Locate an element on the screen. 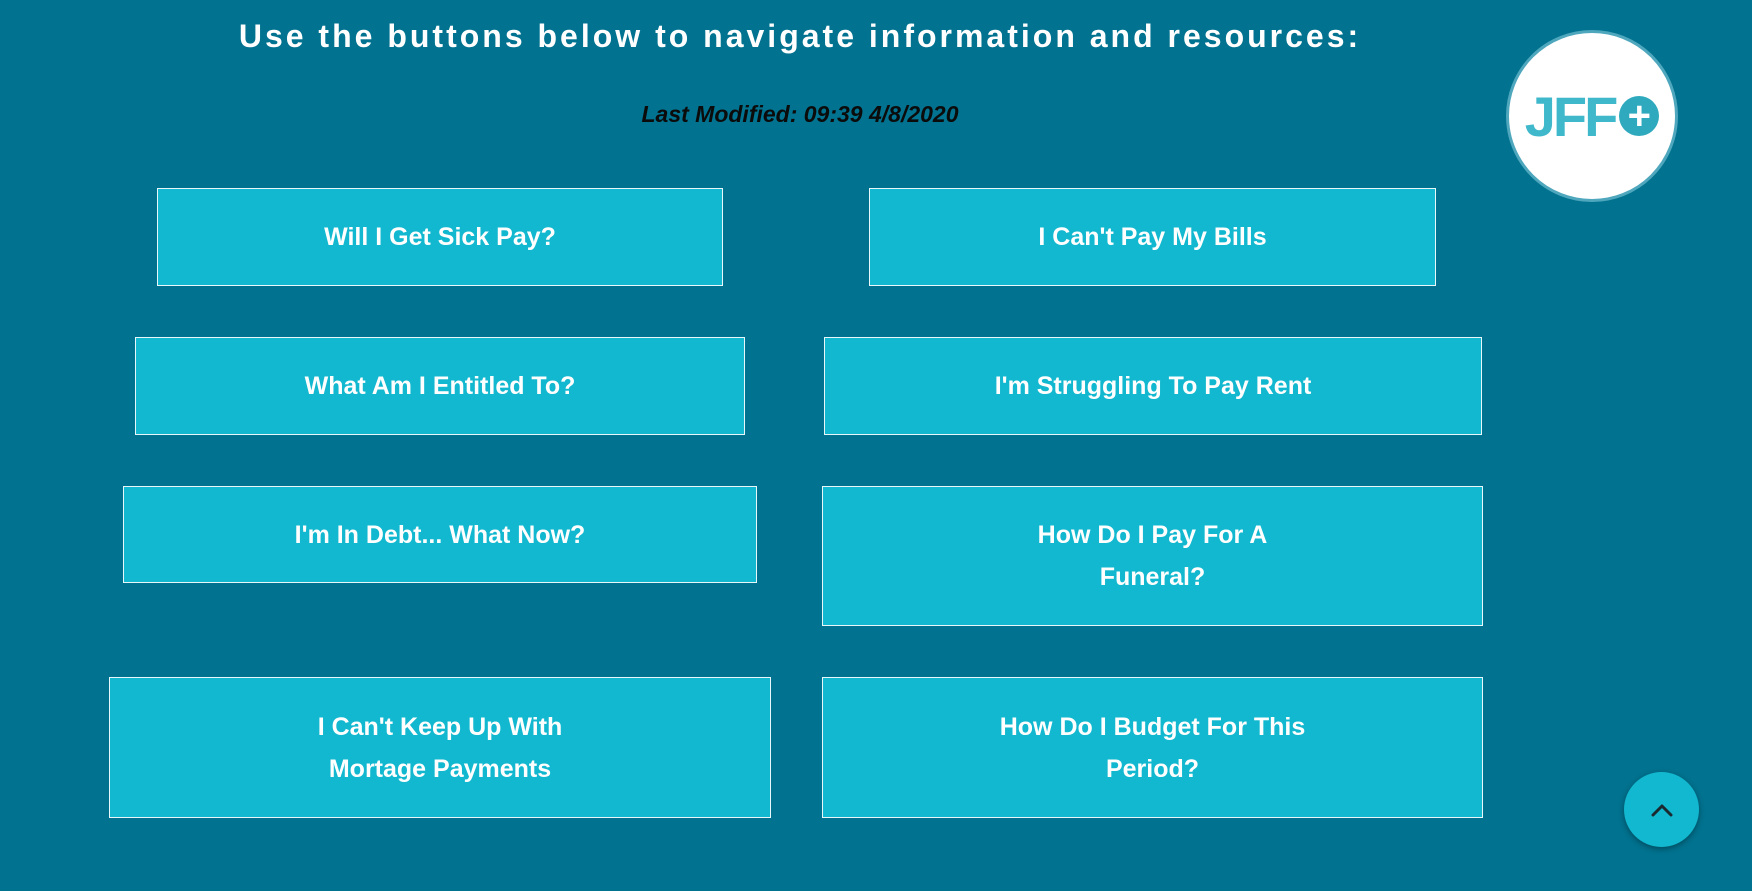  sick-pay-button: Will I Get Sick Pay? is located at coordinates (440, 237).